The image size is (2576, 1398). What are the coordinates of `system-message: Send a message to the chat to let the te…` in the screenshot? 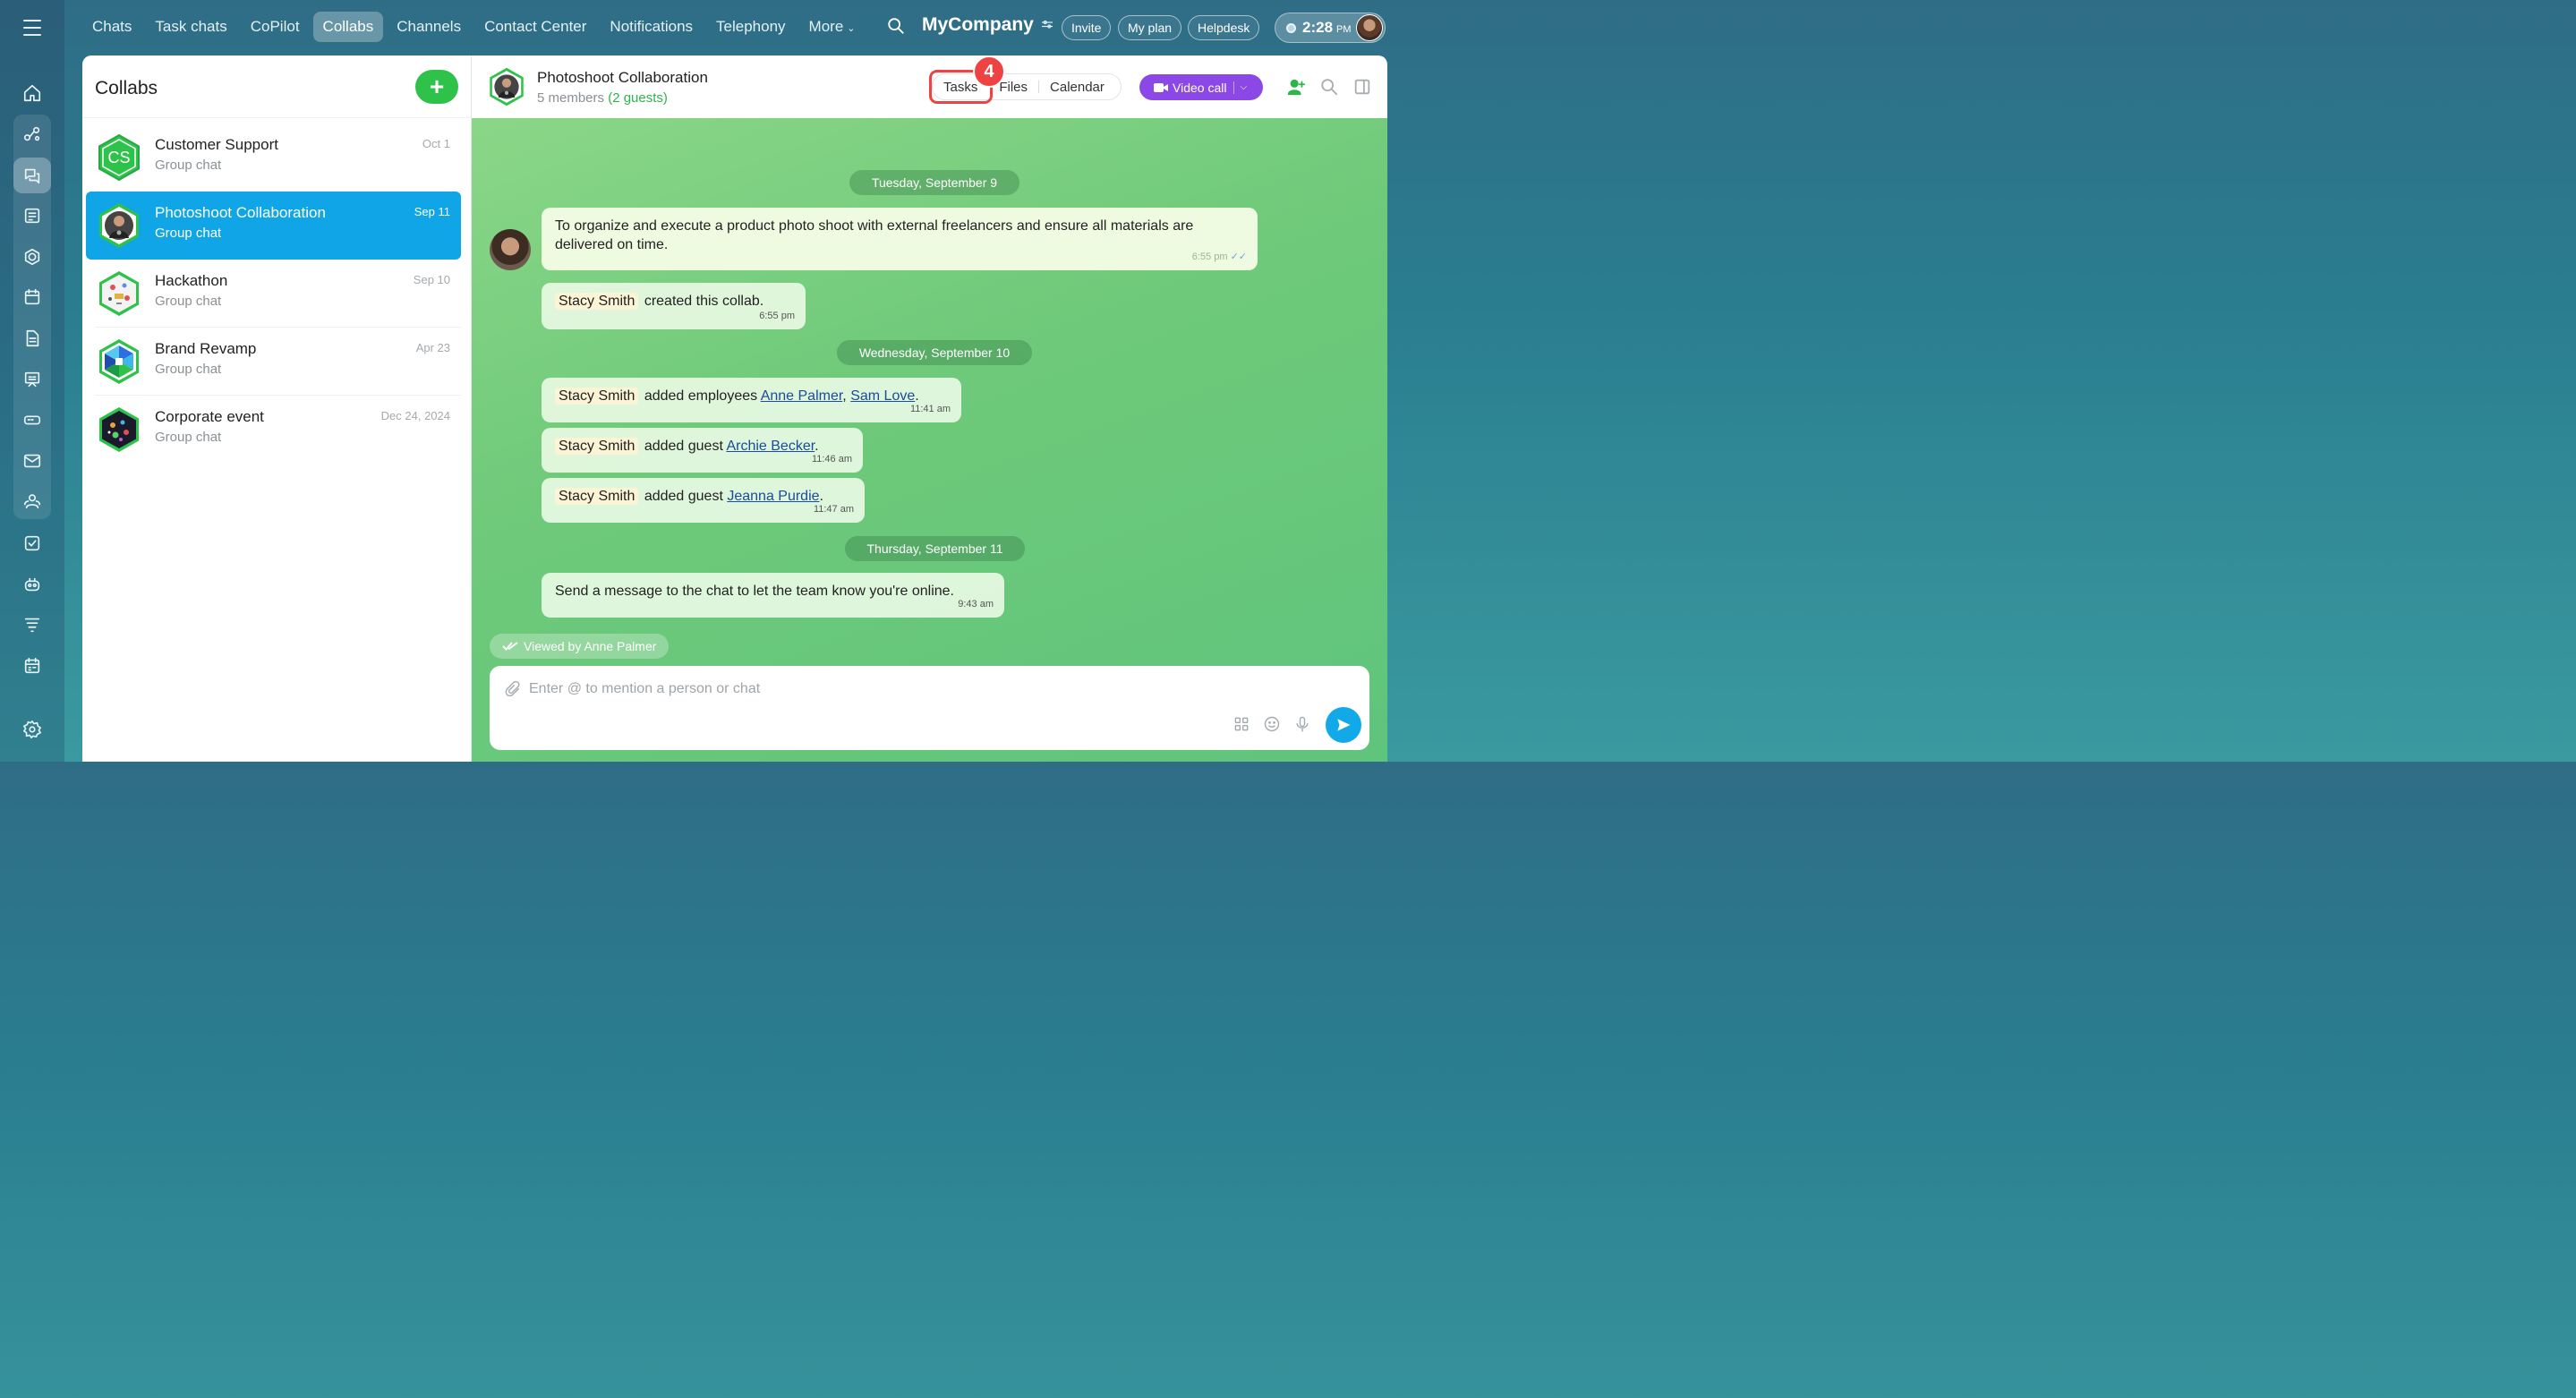 It's located at (773, 595).